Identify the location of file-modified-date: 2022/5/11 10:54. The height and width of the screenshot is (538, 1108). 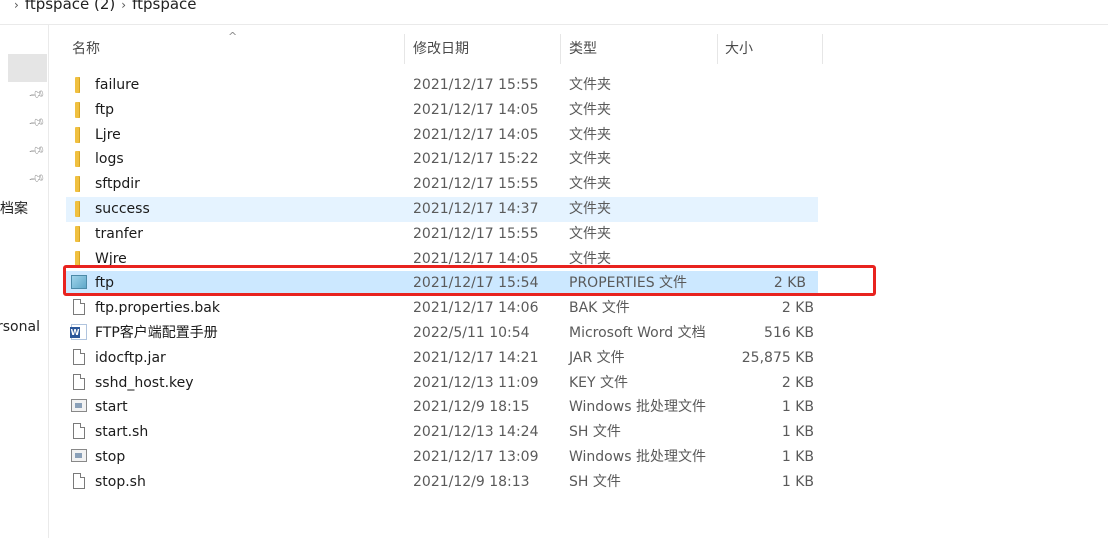
(471, 332).